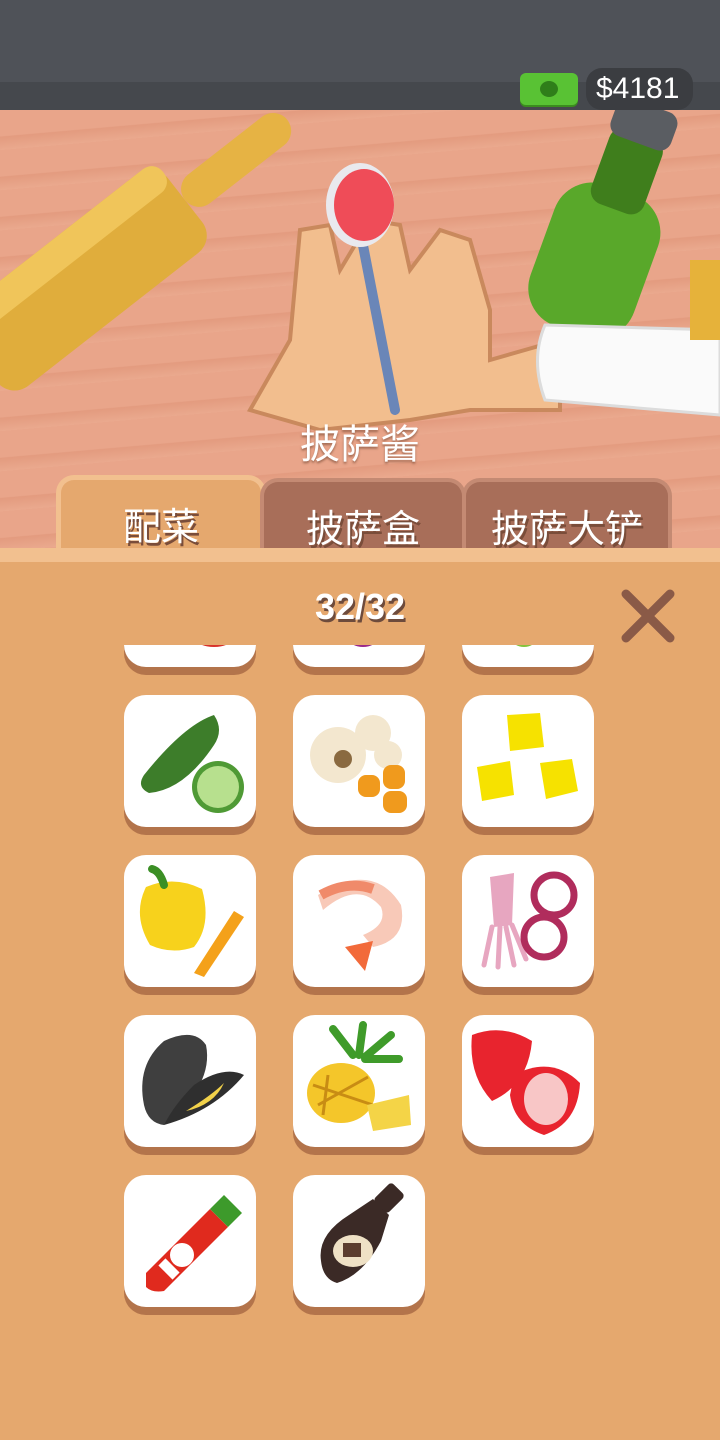  I want to click on mussel-icon, so click(193, 1079).